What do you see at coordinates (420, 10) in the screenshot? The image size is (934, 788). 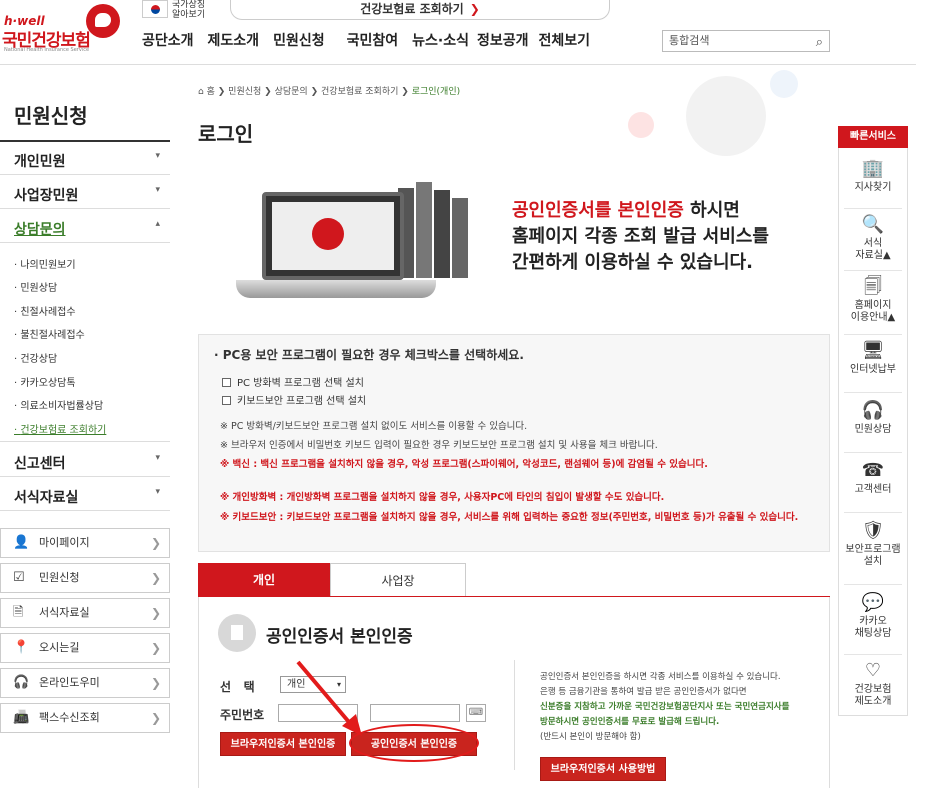 I see `premium-lookup-banner: 건강보험료 조회하기 ❯` at bounding box center [420, 10].